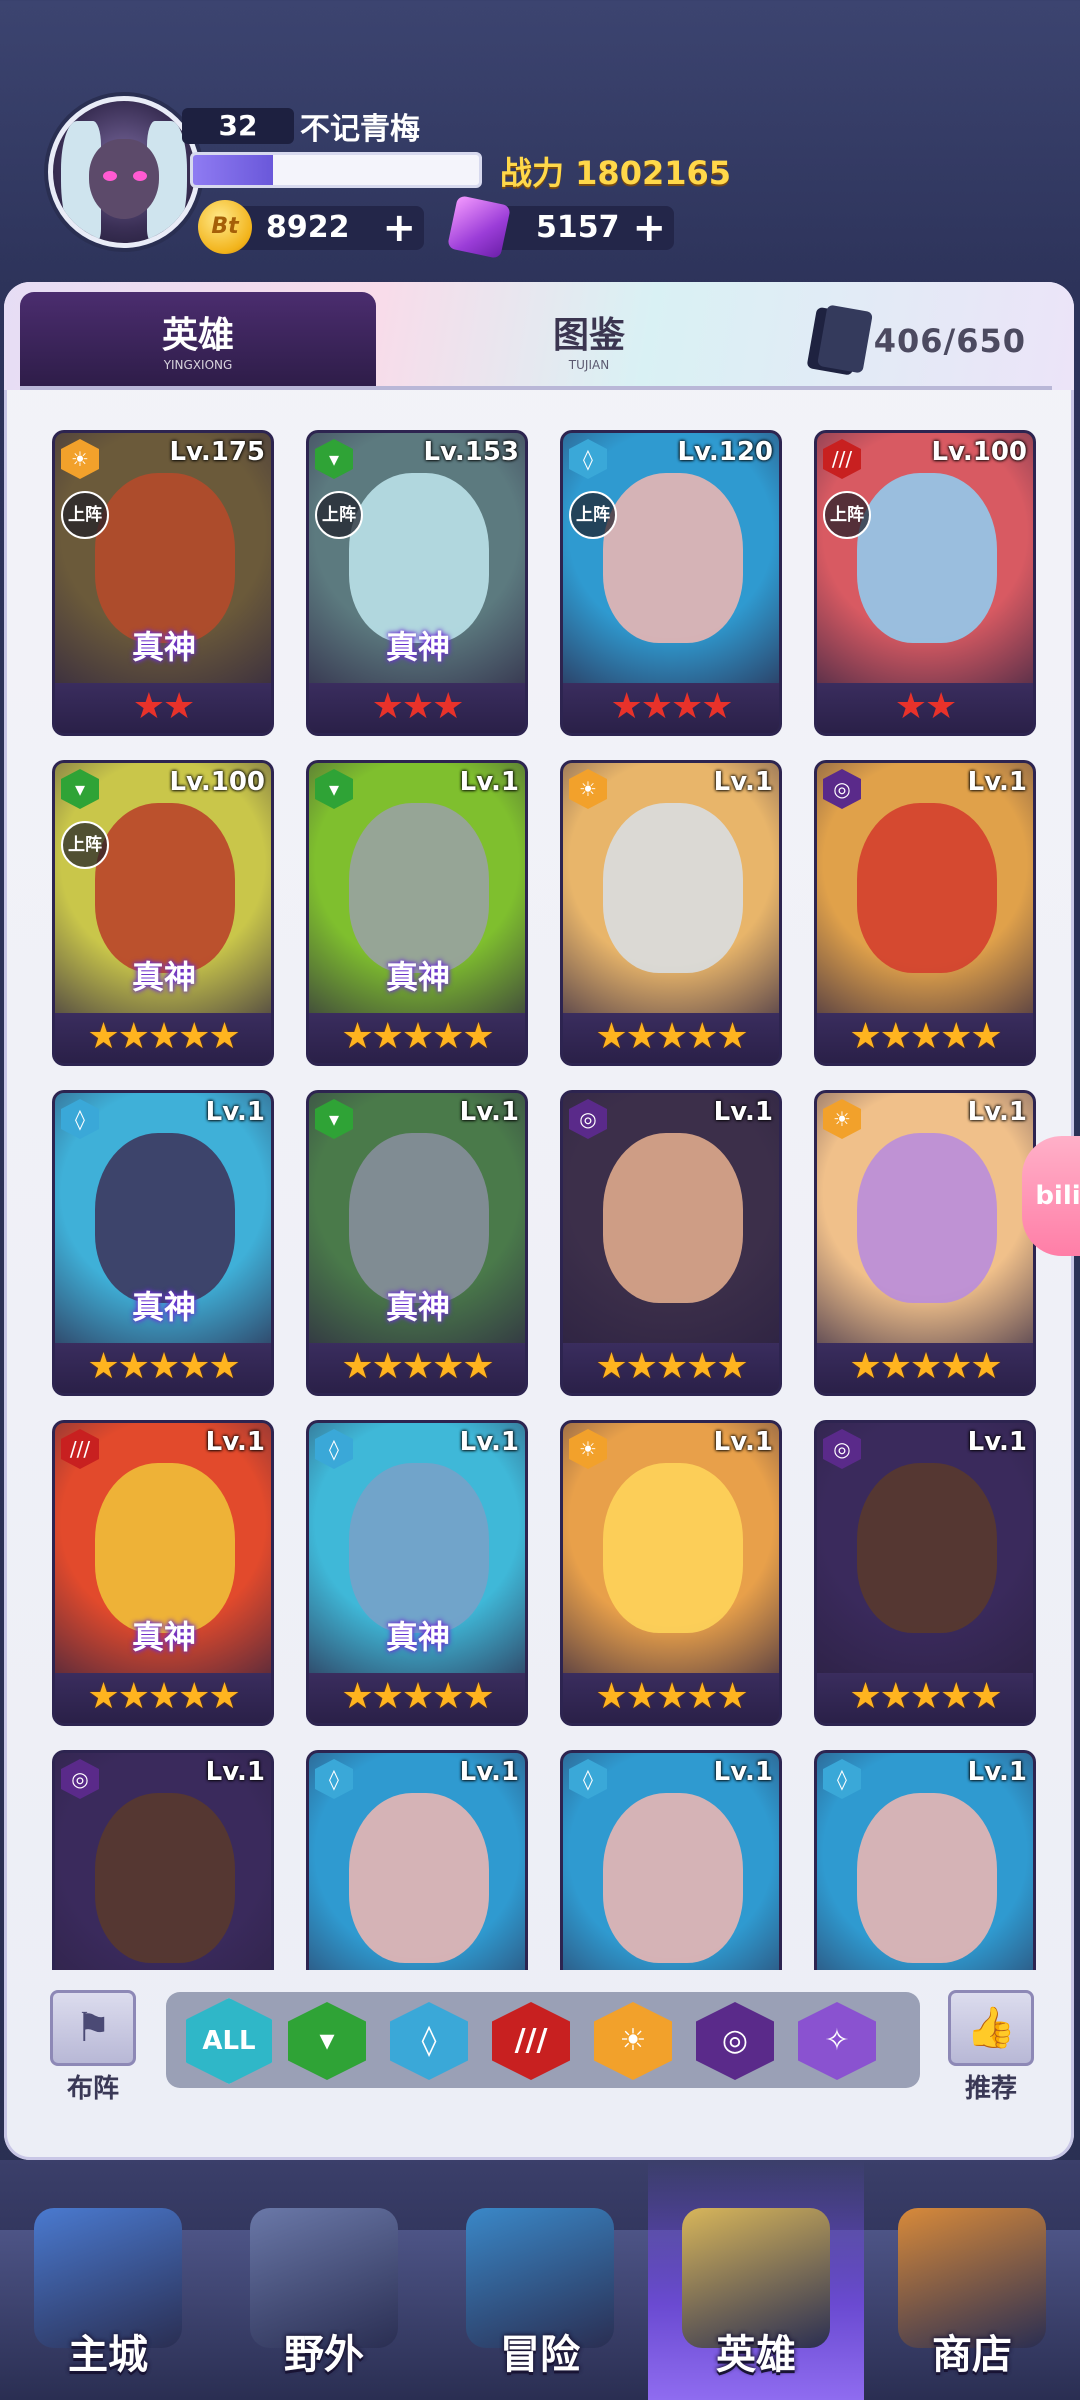 Image resolution: width=1080 pixels, height=2400 pixels. What do you see at coordinates (399, 228) in the screenshot?
I see `add-coin-button: +` at bounding box center [399, 228].